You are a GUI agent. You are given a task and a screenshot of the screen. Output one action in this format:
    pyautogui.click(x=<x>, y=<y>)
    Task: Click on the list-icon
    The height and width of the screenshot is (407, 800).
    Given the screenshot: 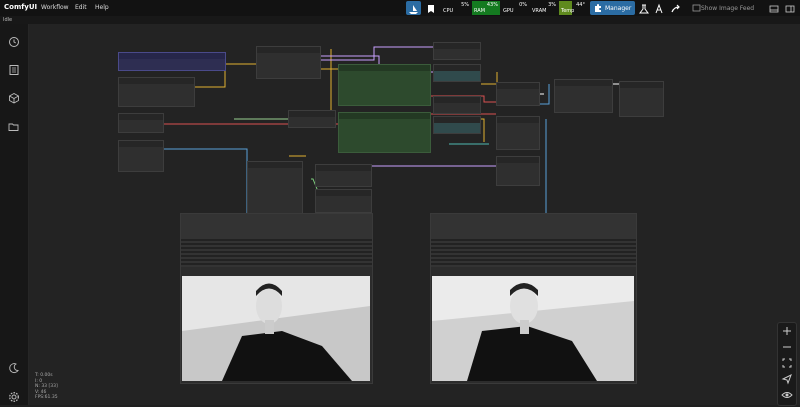 What is the action you would take?
    pyautogui.click(x=14, y=70)
    